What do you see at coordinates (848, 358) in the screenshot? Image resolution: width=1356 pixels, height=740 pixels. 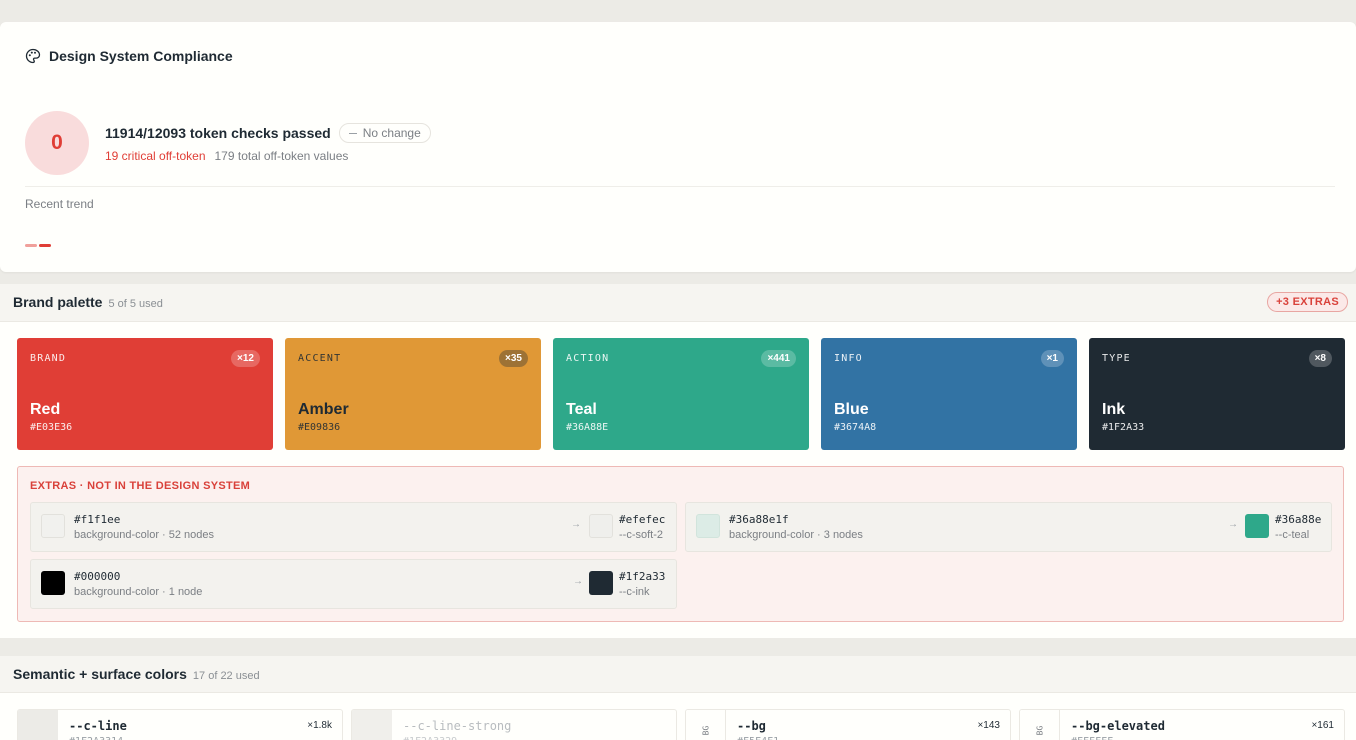 I see `swatch-role: INFO` at bounding box center [848, 358].